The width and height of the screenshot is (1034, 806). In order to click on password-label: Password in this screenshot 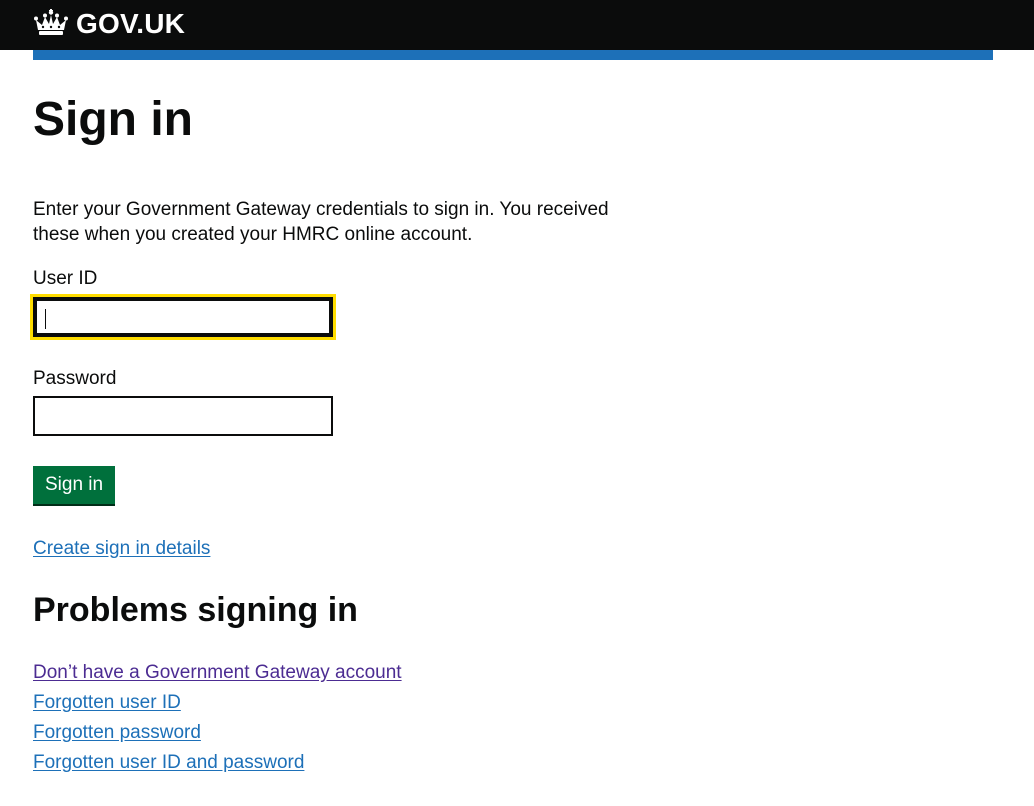, I will do `click(75, 378)`.